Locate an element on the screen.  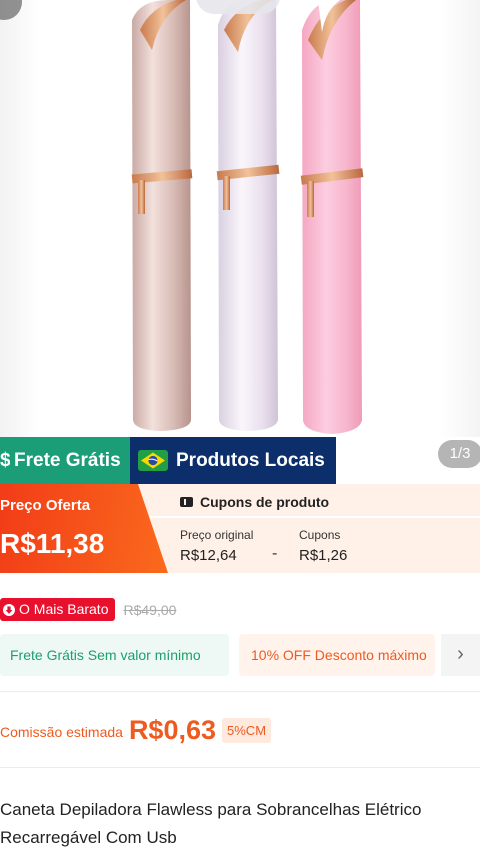
local-products-banner: Produtos Locais is located at coordinates (233, 460).